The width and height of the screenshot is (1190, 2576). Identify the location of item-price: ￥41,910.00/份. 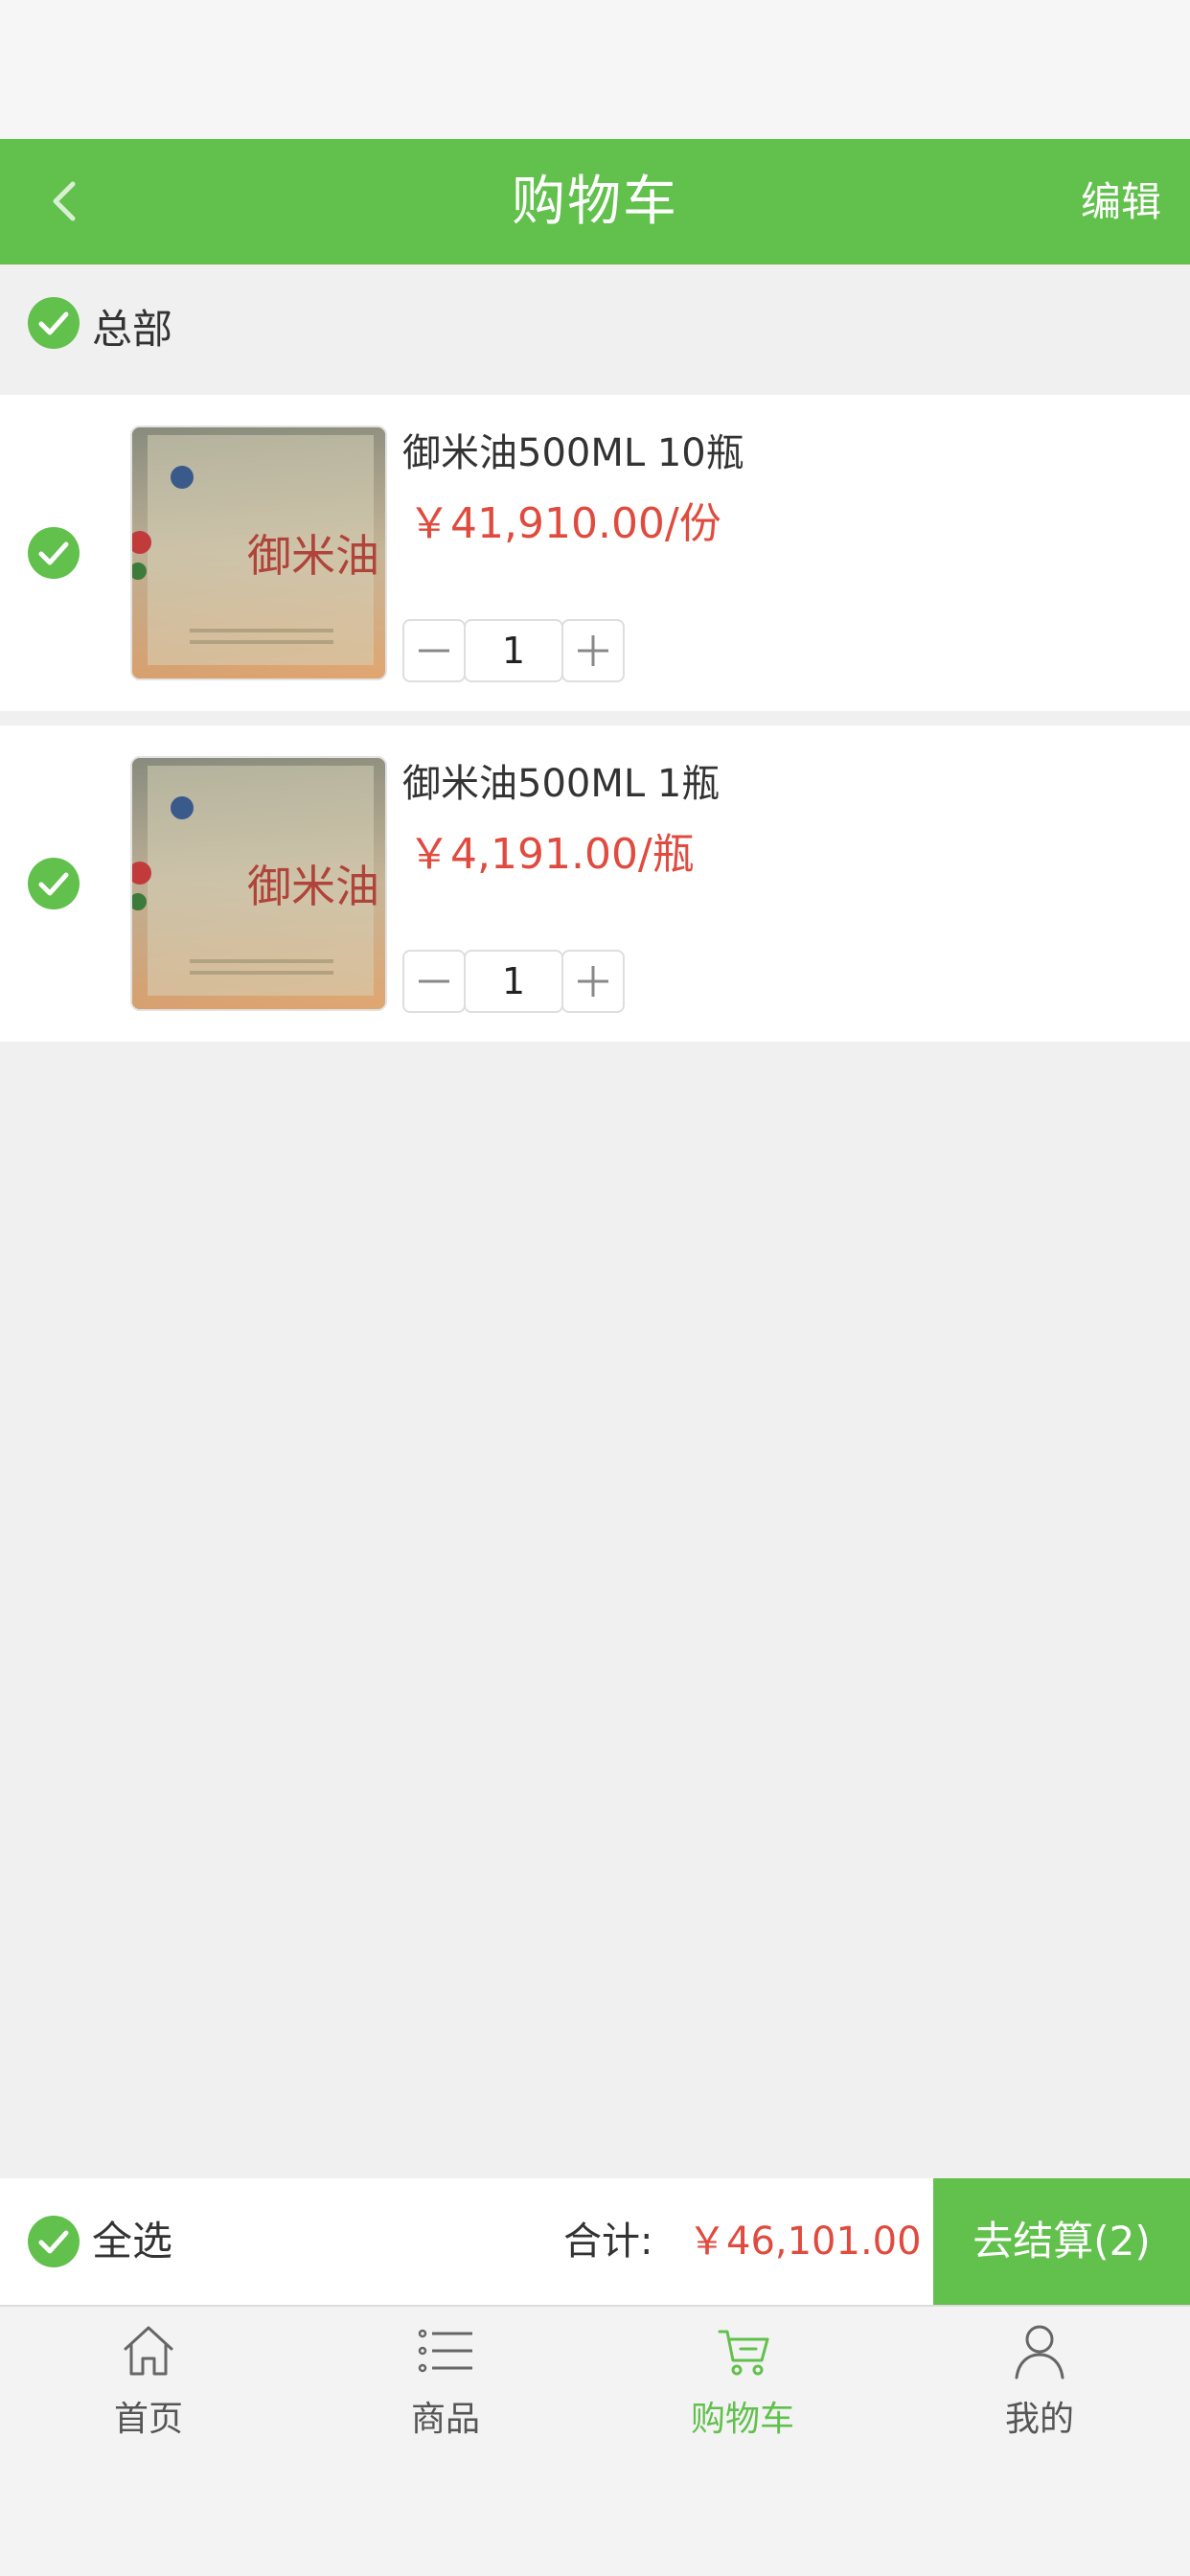
(564, 523).